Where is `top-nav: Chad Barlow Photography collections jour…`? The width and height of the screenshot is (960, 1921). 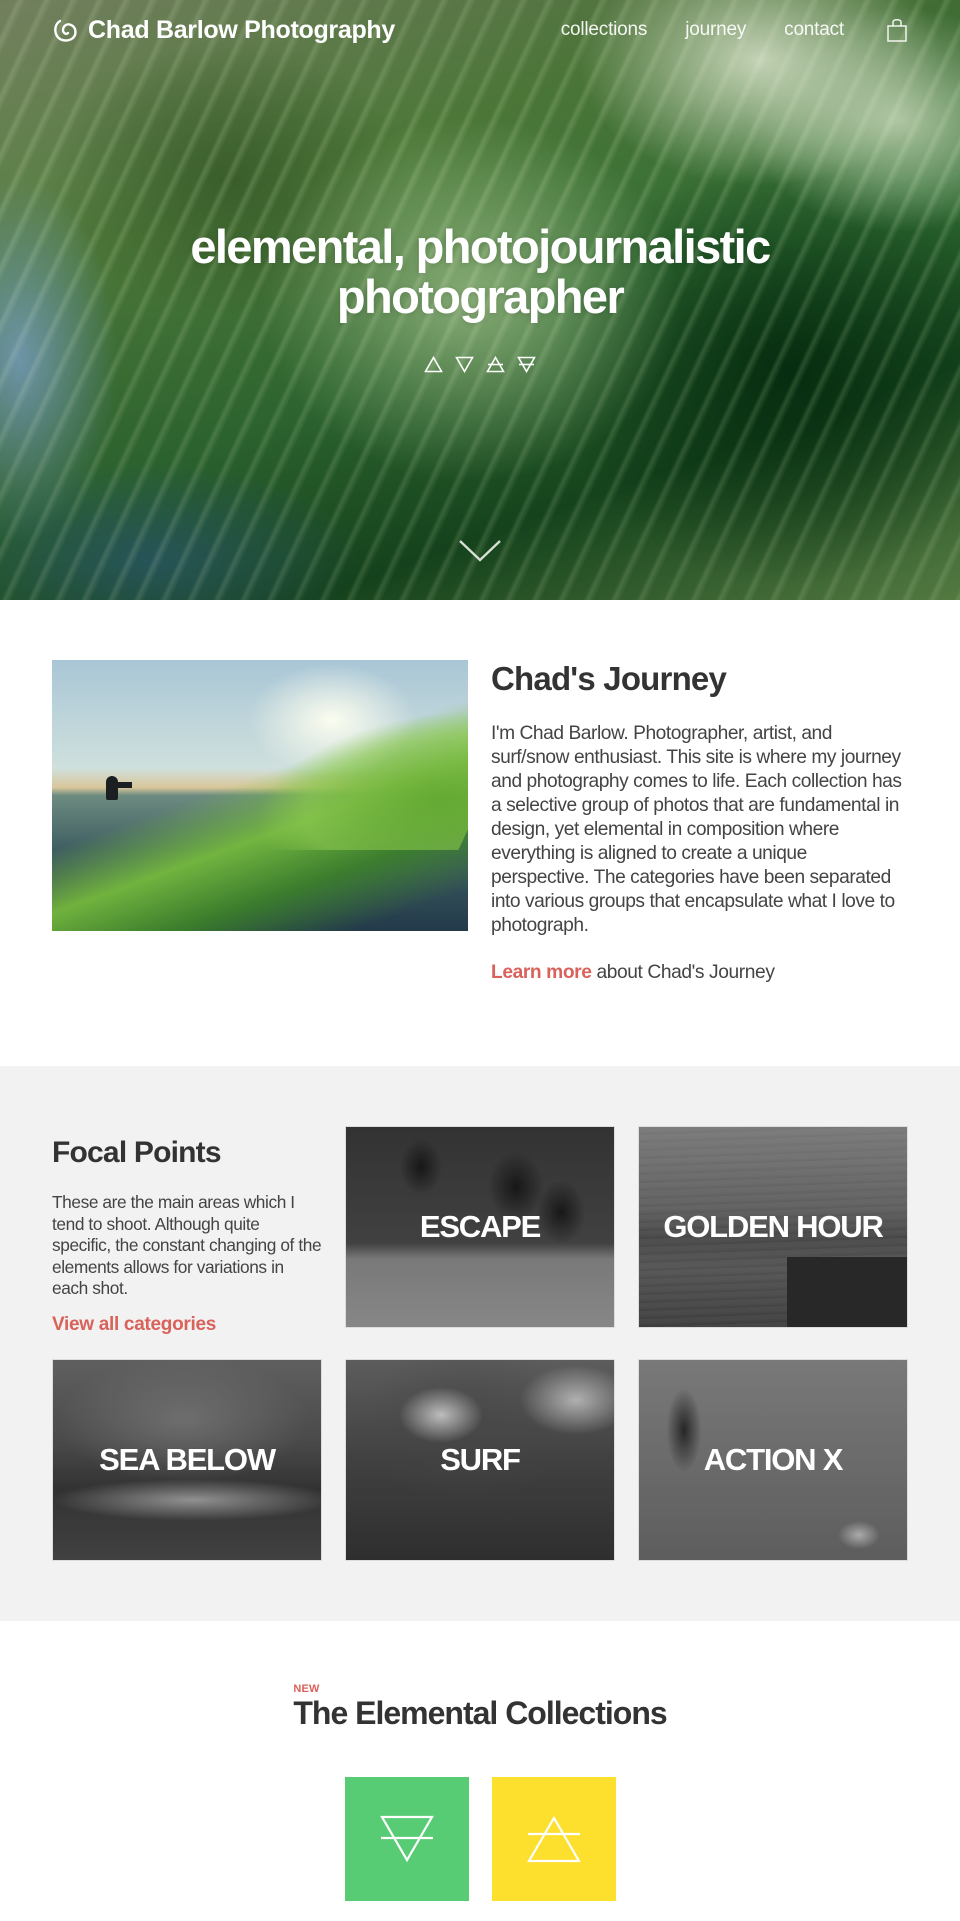
top-nav: Chad Barlow Photography collections jour… is located at coordinates (480, 30).